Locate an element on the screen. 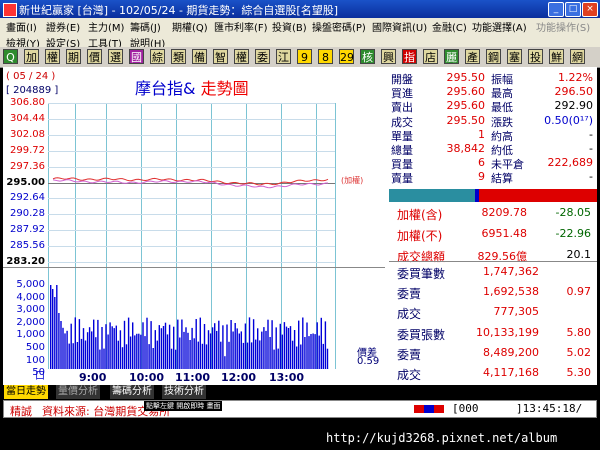  toolbar-button: 核 is located at coordinates (367, 56).